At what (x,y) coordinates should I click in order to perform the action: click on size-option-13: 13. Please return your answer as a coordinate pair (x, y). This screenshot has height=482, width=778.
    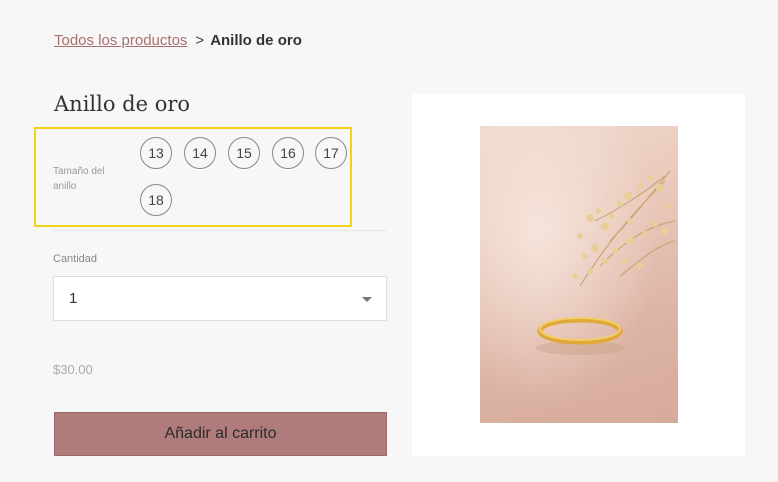
    Looking at the image, I should click on (156, 153).